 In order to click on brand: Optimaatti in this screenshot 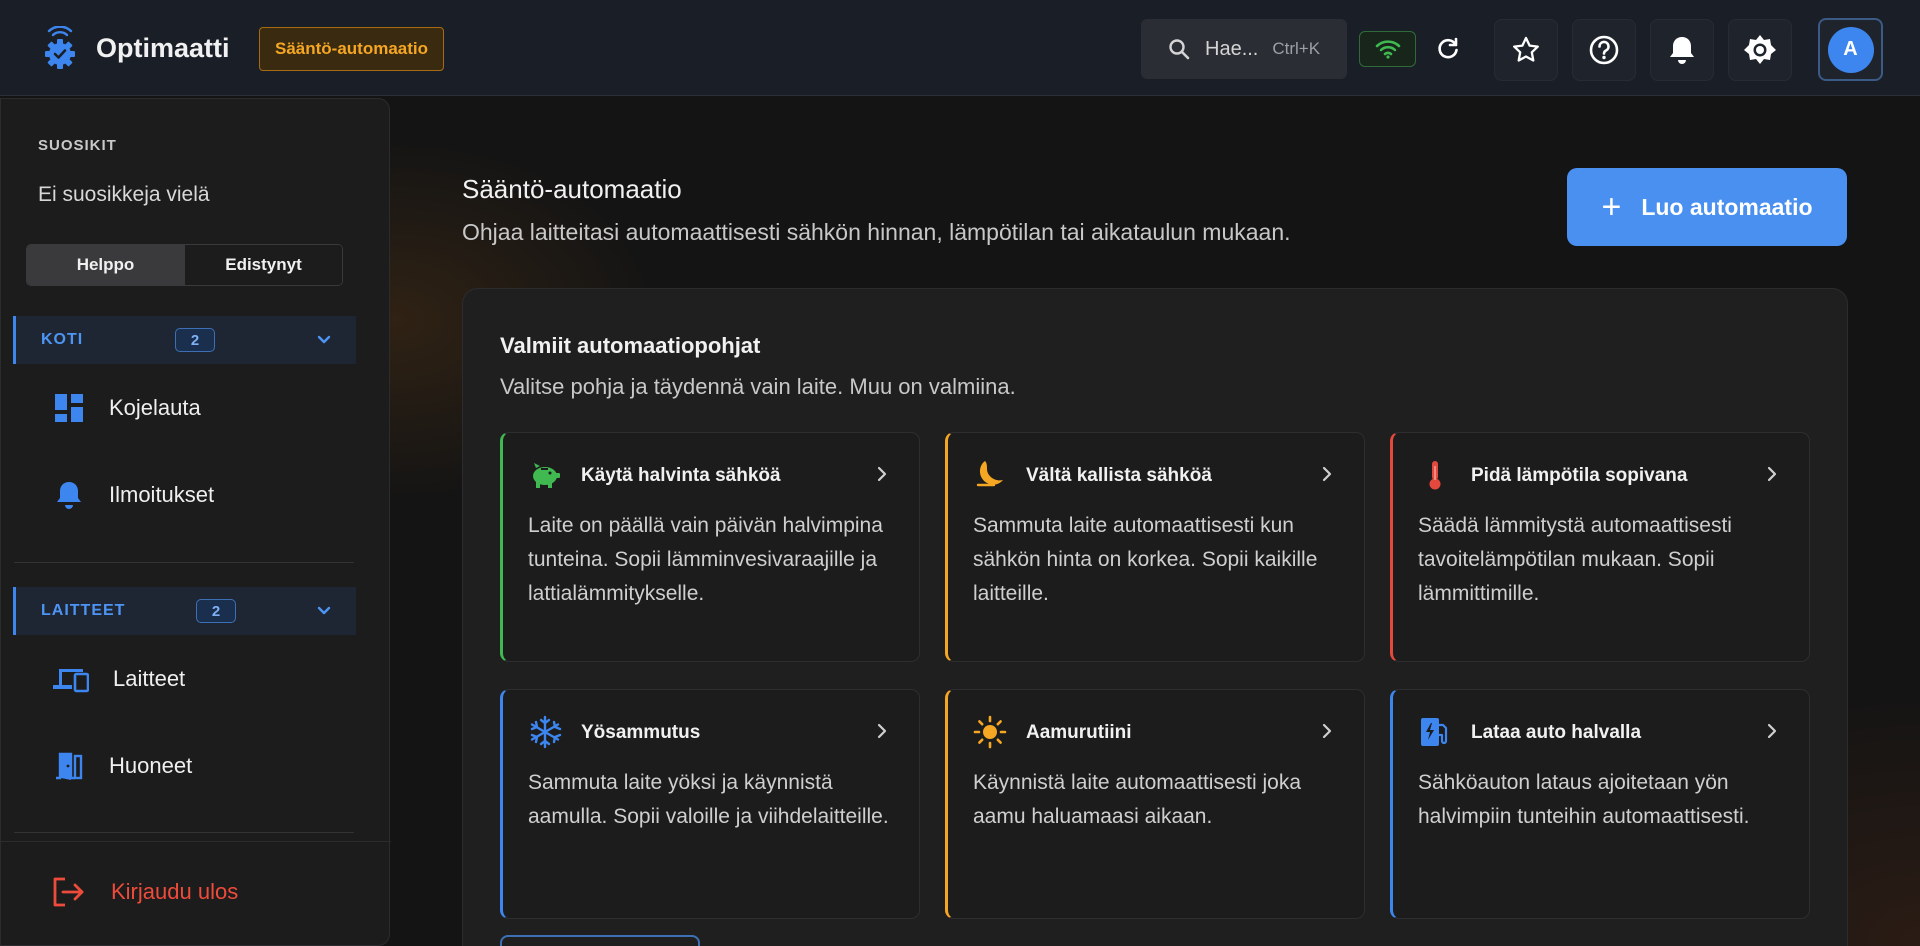, I will do `click(135, 48)`.